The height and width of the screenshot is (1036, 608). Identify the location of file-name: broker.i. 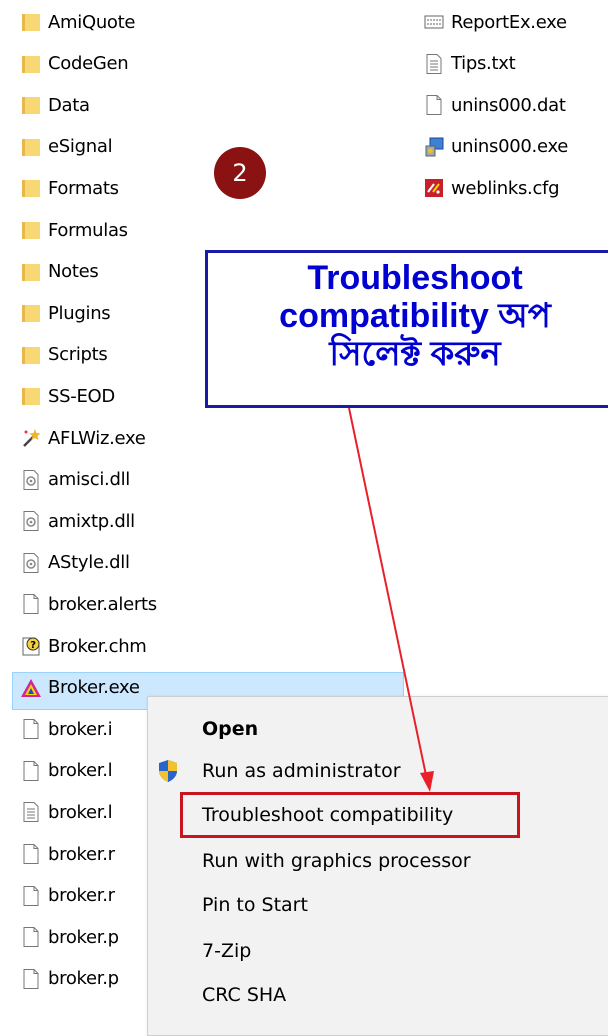
(80, 729).